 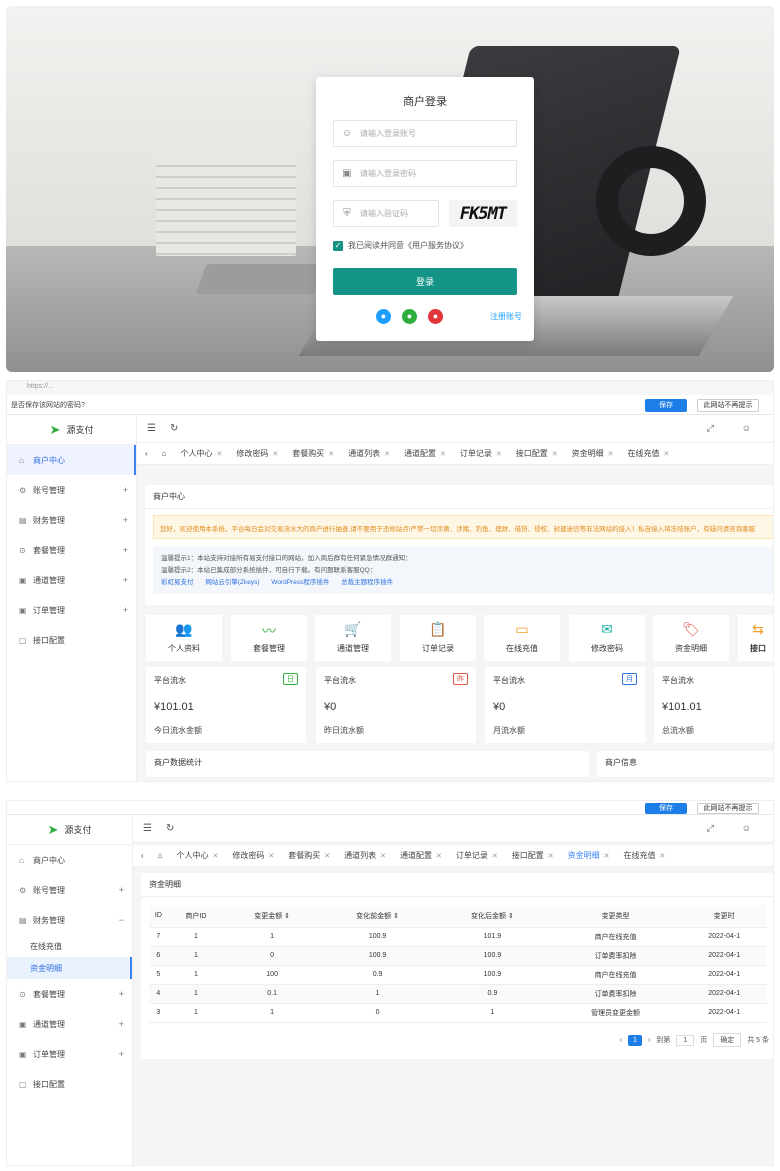 I want to click on table-row: 5 1 100 0.9 100.9 商户在线充值 2022-04-1, so click(x=458, y=975).